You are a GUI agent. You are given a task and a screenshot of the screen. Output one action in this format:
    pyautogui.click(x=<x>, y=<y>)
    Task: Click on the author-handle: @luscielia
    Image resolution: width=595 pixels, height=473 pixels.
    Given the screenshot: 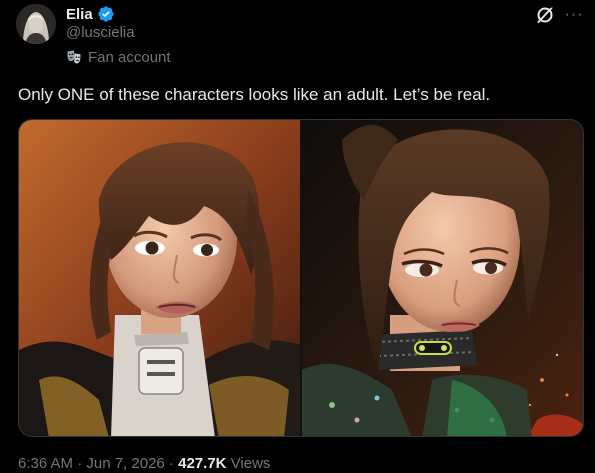 What is the action you would take?
    pyautogui.click(x=100, y=32)
    